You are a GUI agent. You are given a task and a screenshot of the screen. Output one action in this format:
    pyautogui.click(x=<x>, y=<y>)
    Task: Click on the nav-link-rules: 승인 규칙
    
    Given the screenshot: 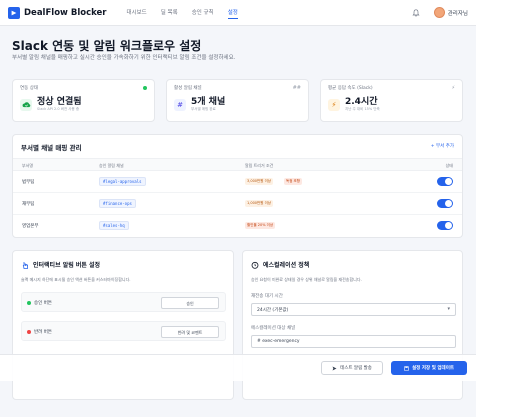 What is the action you would take?
    pyautogui.click(x=203, y=12)
    